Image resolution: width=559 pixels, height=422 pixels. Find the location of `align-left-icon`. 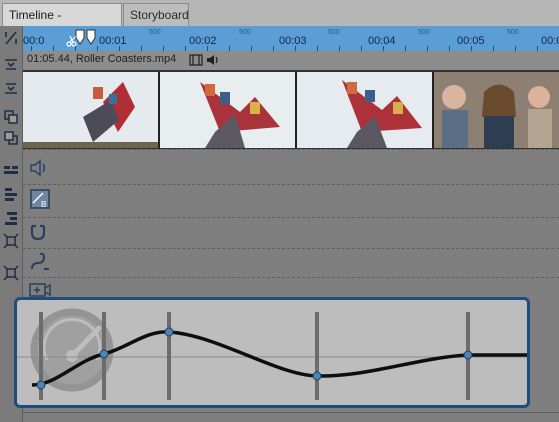

align-left-icon is located at coordinates (11, 194).